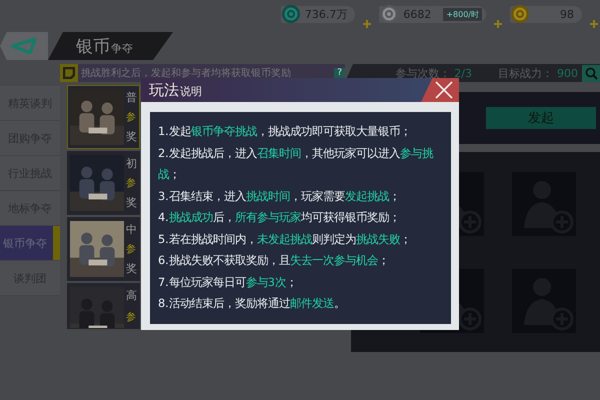 The image size is (600, 400). Describe the element at coordinates (525, 73) in the screenshot. I see `power-label: 目标战力：` at that location.